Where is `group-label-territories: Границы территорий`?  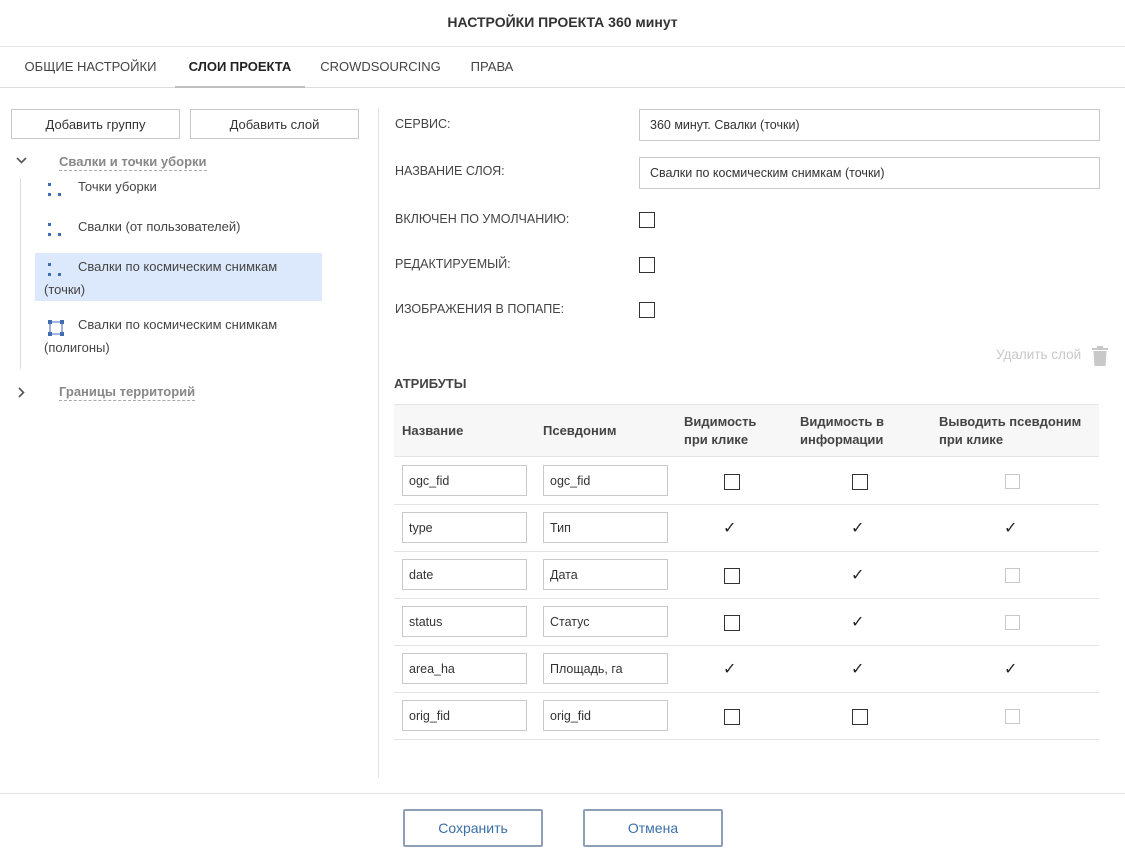 group-label-territories: Границы территорий is located at coordinates (127, 392).